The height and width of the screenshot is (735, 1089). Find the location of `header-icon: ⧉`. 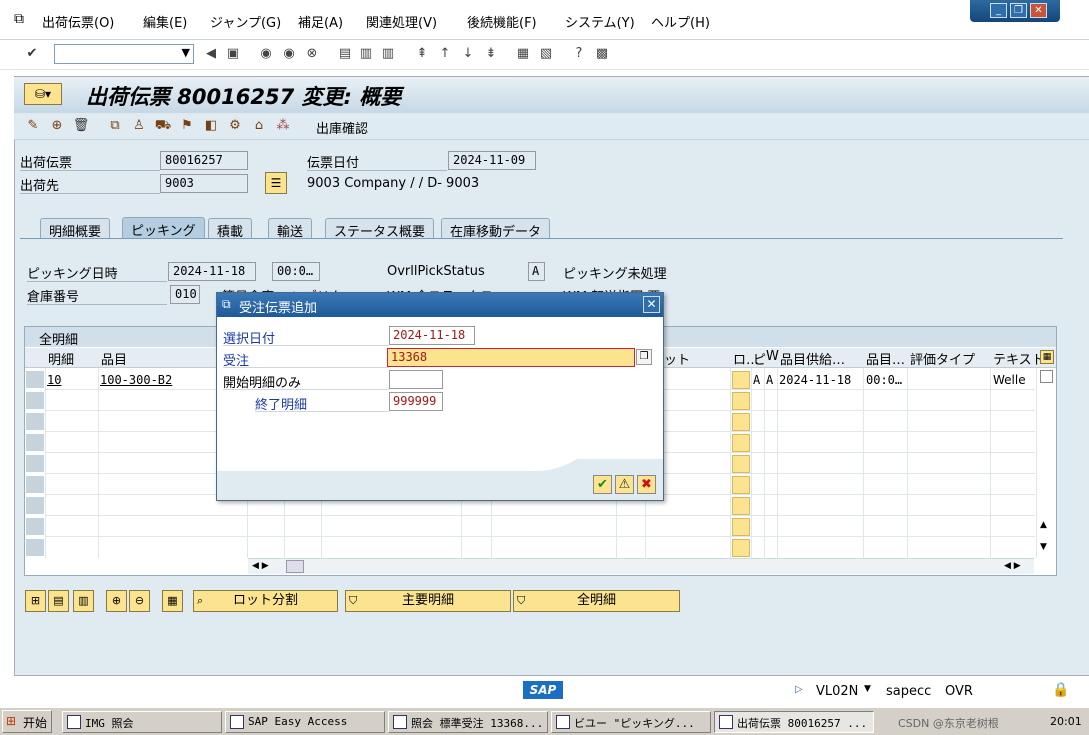

header-icon: ⧉ is located at coordinates (115, 126).